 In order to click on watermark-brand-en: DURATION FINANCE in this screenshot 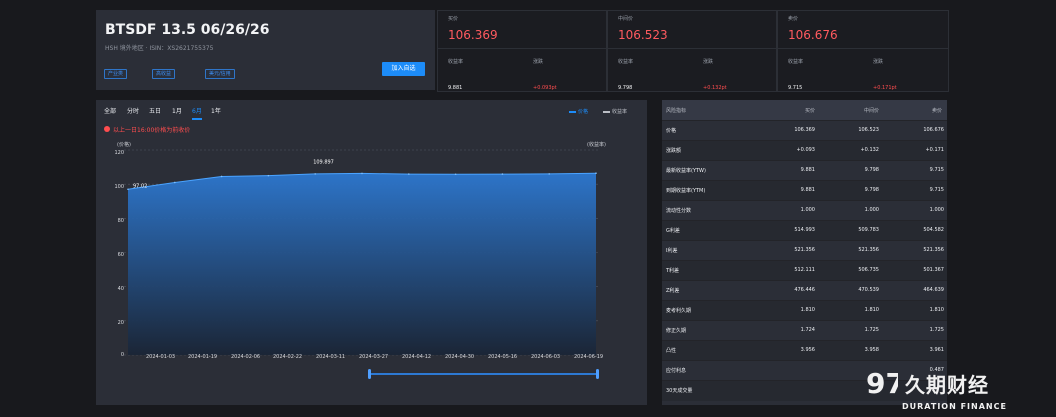, I will do `click(954, 406)`.